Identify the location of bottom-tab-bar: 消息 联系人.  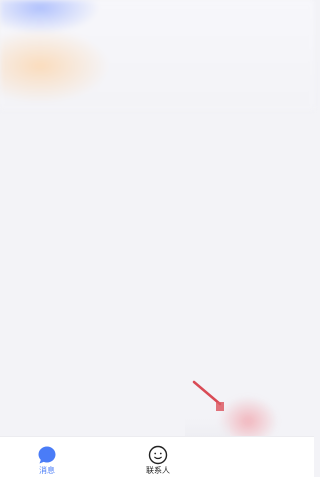
(157, 456).